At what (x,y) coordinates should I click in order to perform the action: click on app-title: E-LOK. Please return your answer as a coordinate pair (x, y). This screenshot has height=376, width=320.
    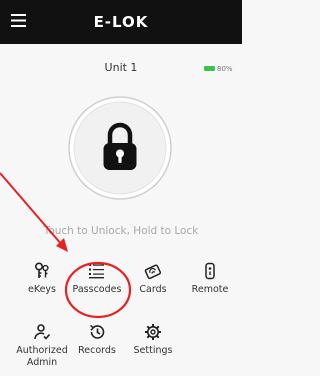
    Looking at the image, I should click on (121, 22).